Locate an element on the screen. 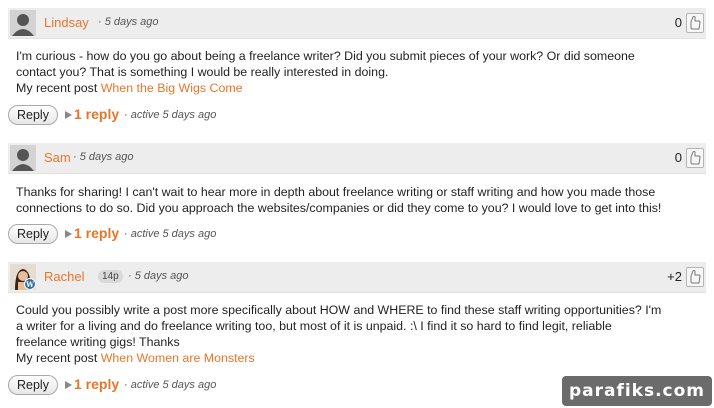 The width and height of the screenshot is (714, 408). svg-text: W is located at coordinates (29, 284).